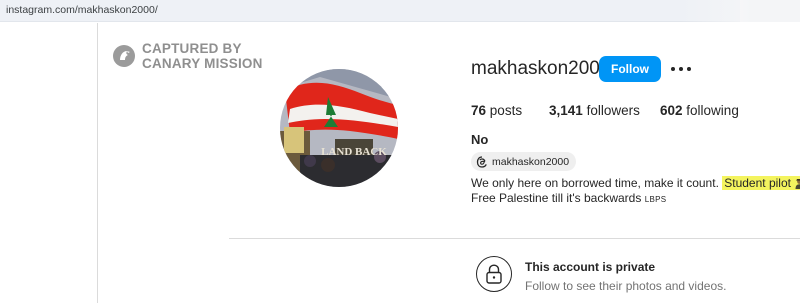  I want to click on canary-logo-icon, so click(124, 56).